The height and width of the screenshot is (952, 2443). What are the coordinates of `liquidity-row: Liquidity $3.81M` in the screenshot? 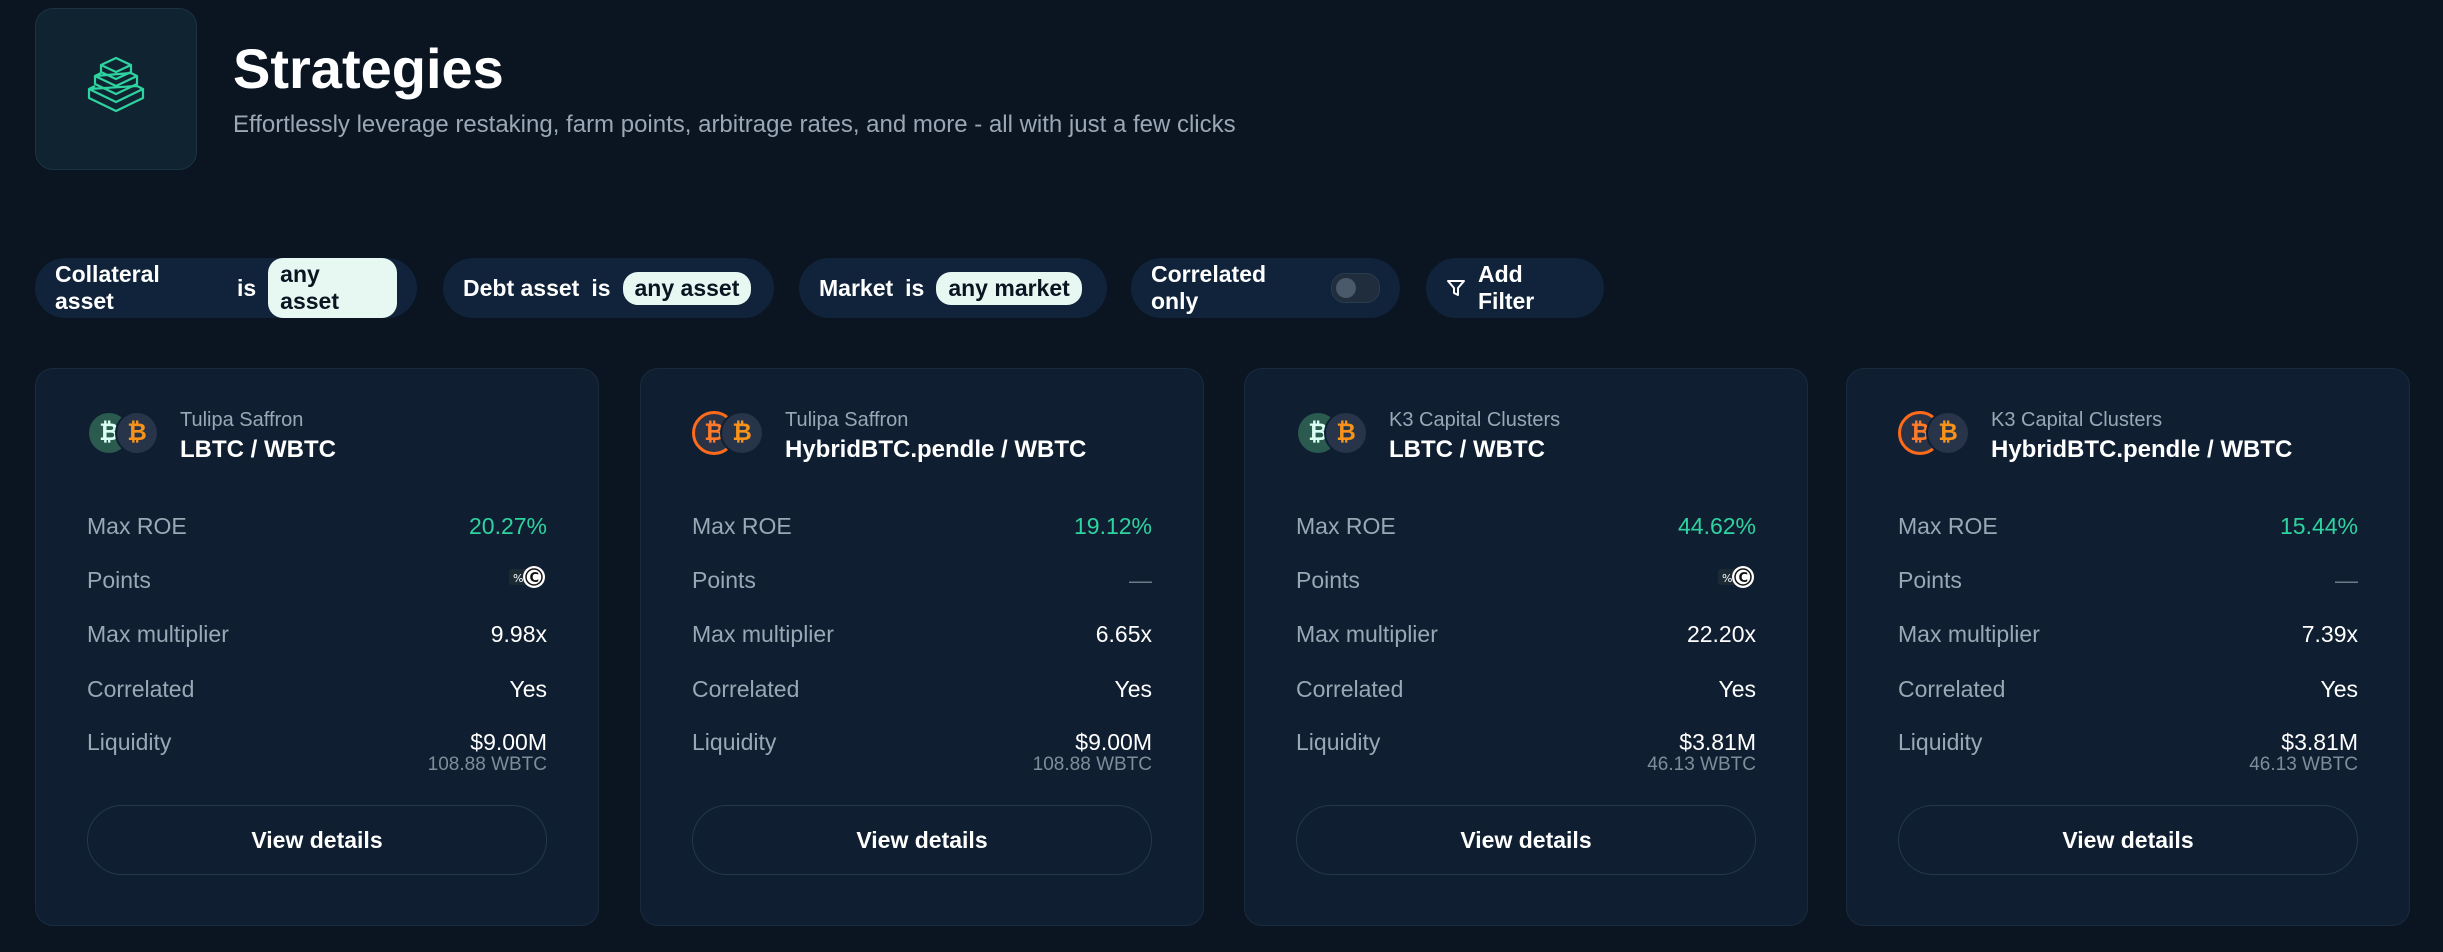 It's located at (2128, 742).